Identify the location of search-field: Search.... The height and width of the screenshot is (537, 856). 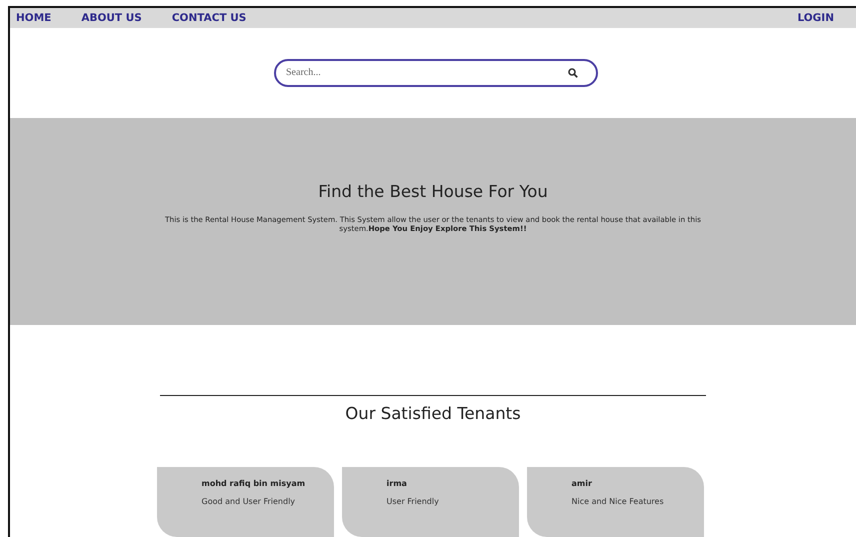
(436, 72).